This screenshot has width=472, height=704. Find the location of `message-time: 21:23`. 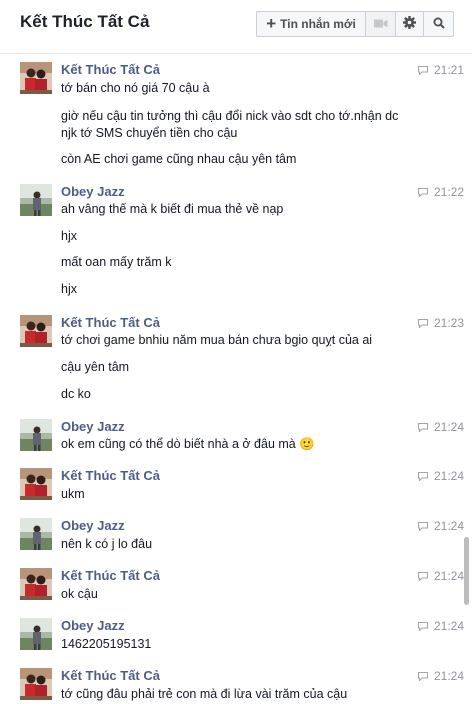

message-time: 21:23 is located at coordinates (441, 323).